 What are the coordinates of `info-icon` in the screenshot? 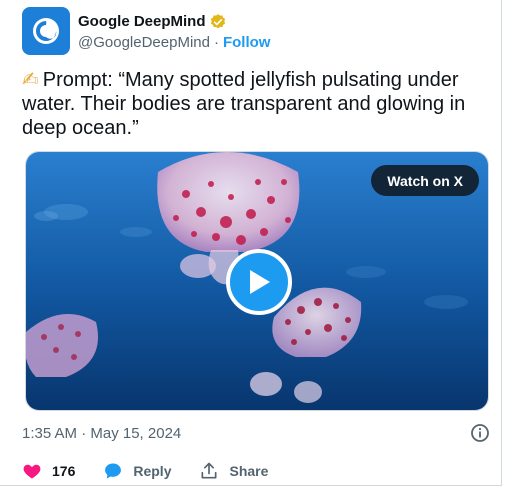 It's located at (480, 433).